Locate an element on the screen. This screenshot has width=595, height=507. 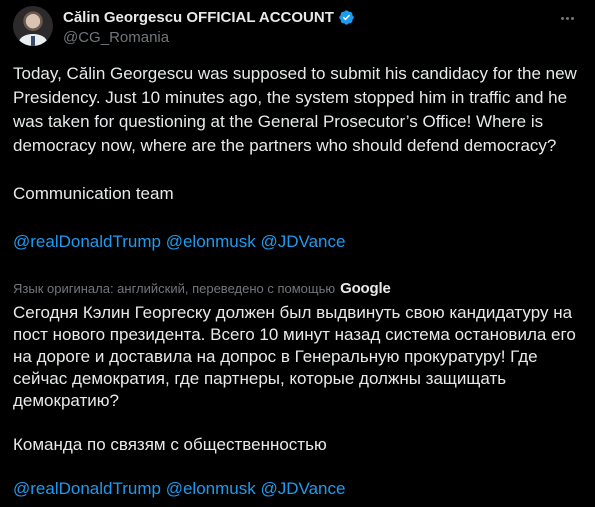
more-horizontal-icon is located at coordinates (567, 18).